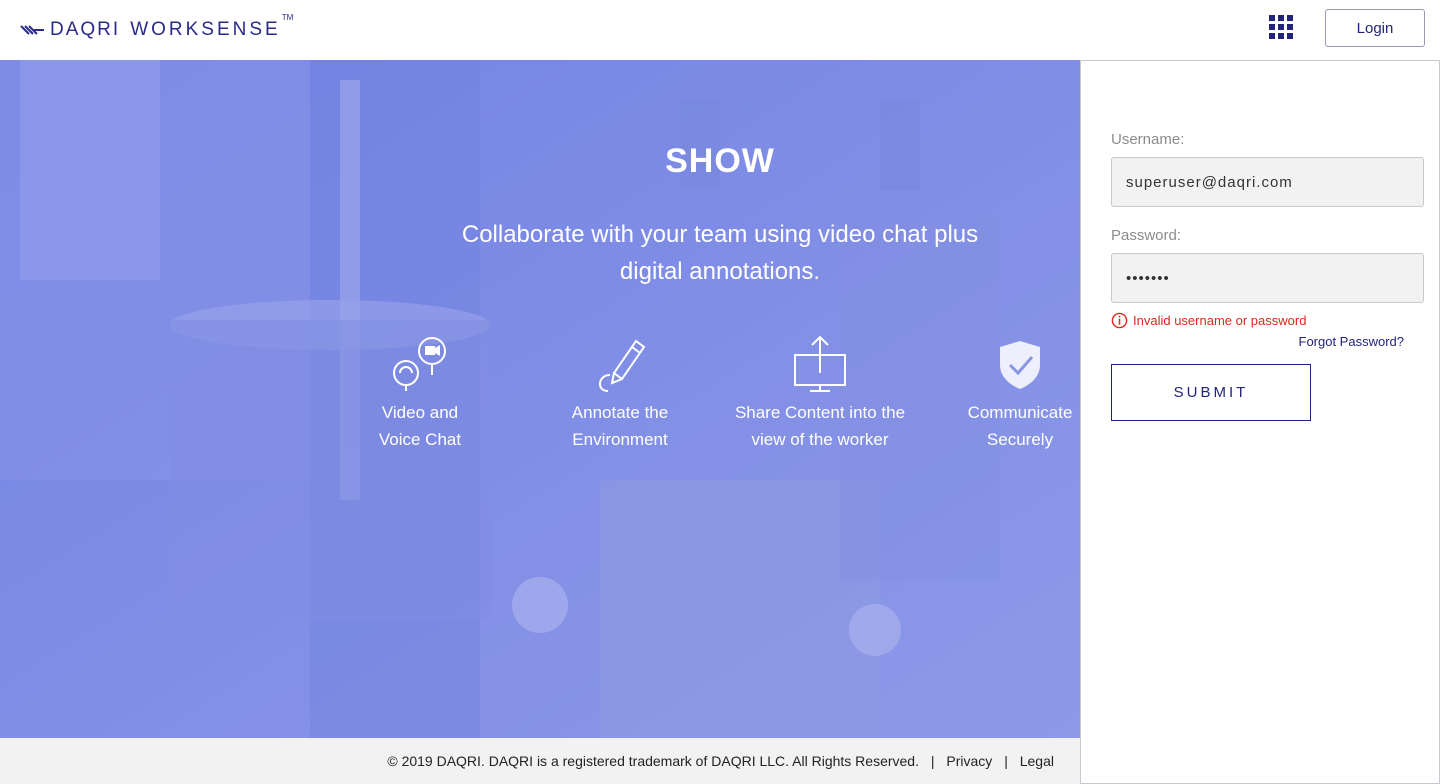 The width and height of the screenshot is (1440, 784). What do you see at coordinates (820, 363) in the screenshot?
I see `share-screen-icon` at bounding box center [820, 363].